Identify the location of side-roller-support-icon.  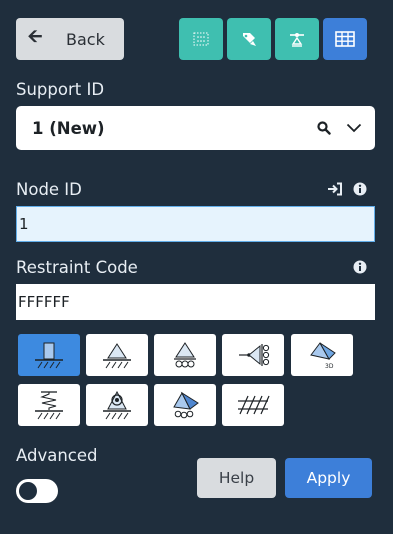
(254, 355).